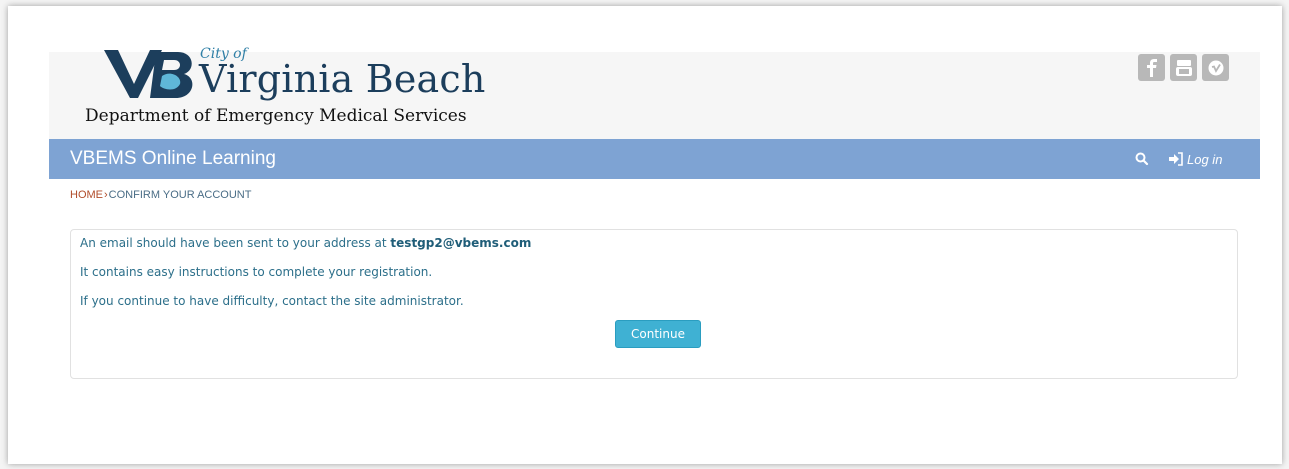  Describe the element at coordinates (86, 195) in the screenshot. I see `breadcrumb-home: HOME` at that location.